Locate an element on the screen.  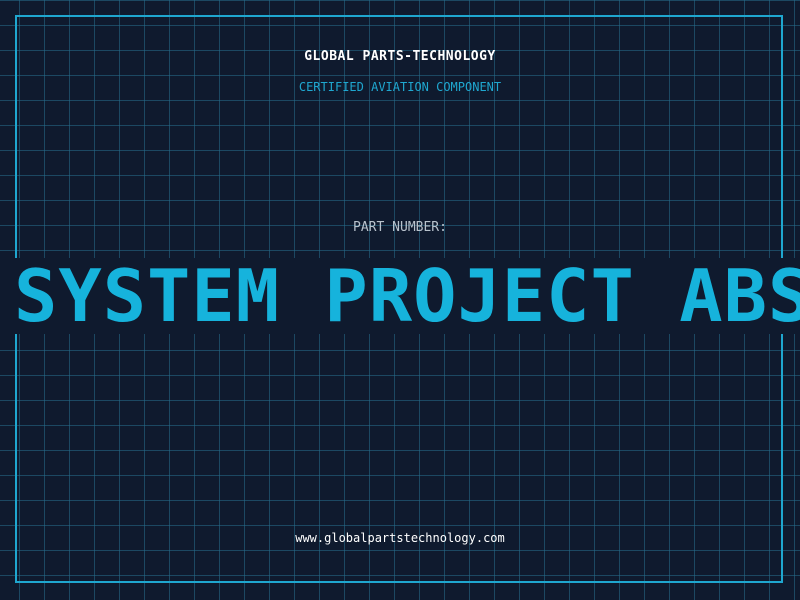
certification-text: CERTIFIED AVIATION COMPONENT is located at coordinates (400, 87).